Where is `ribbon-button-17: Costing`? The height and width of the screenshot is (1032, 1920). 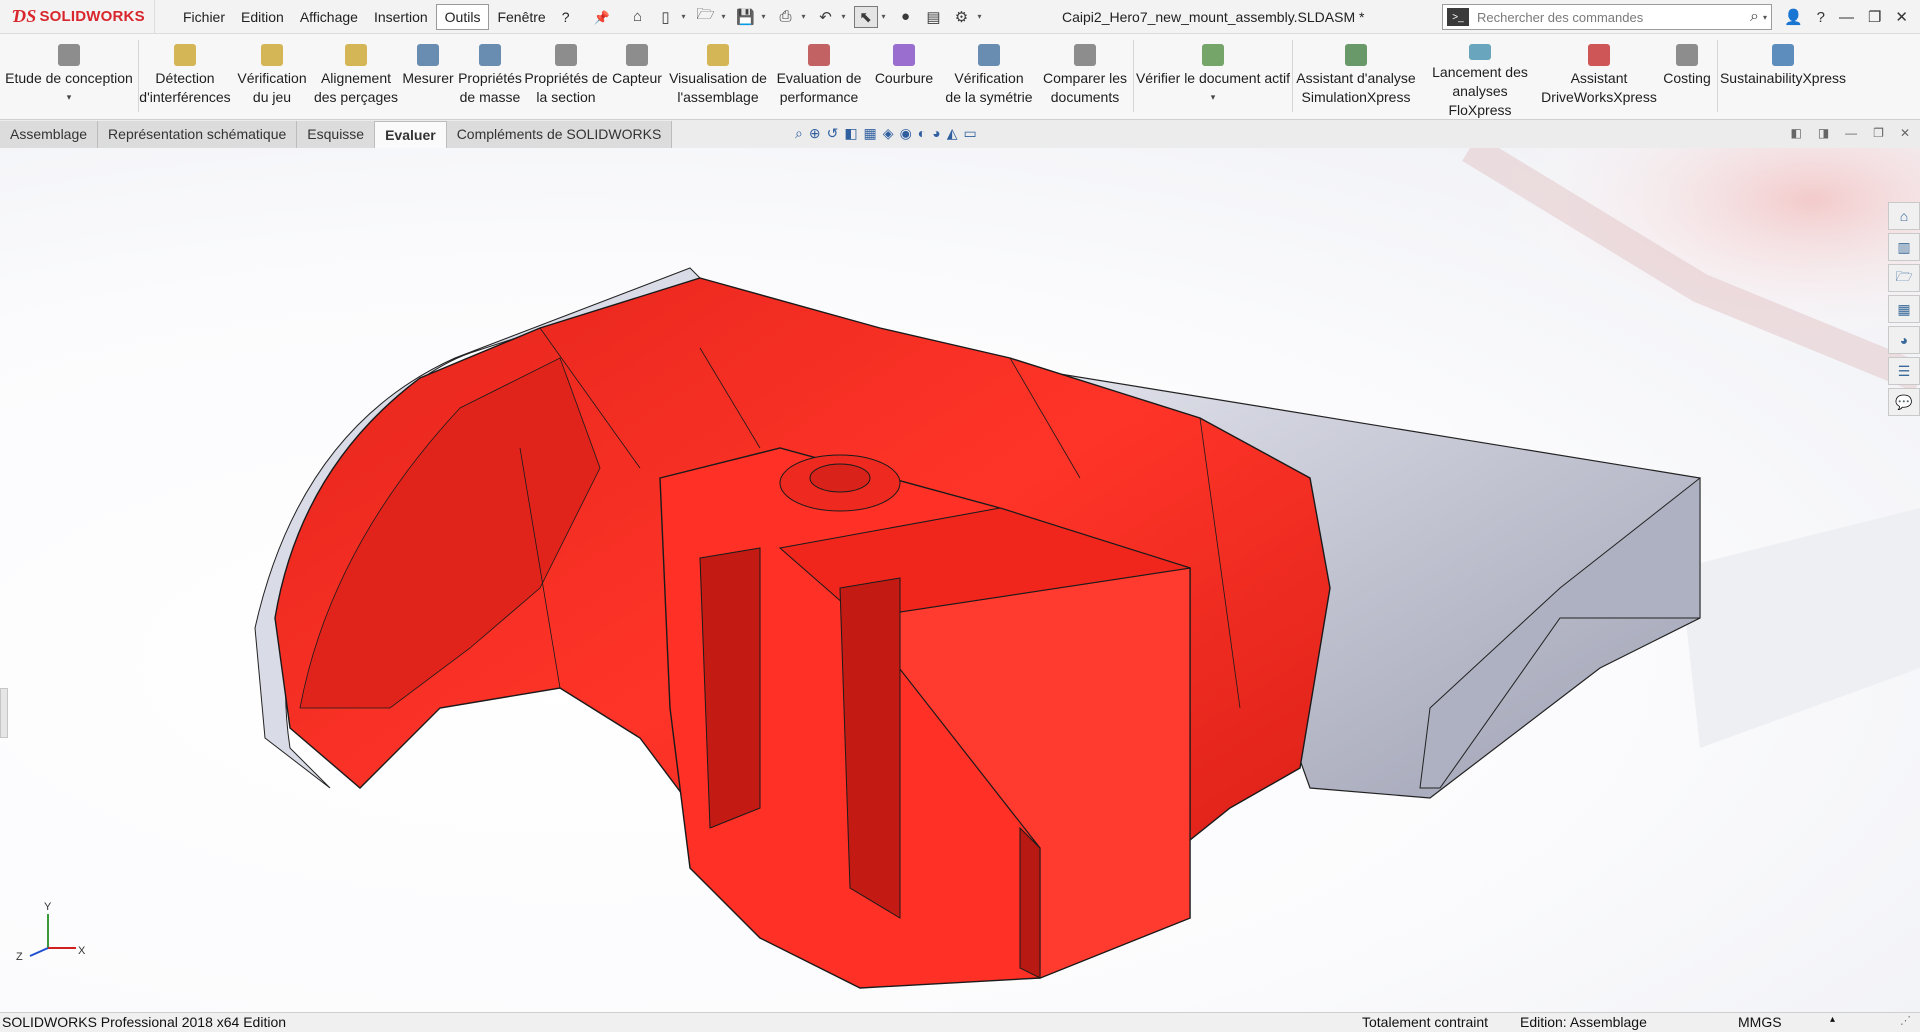 ribbon-button-17: Costing is located at coordinates (1687, 77).